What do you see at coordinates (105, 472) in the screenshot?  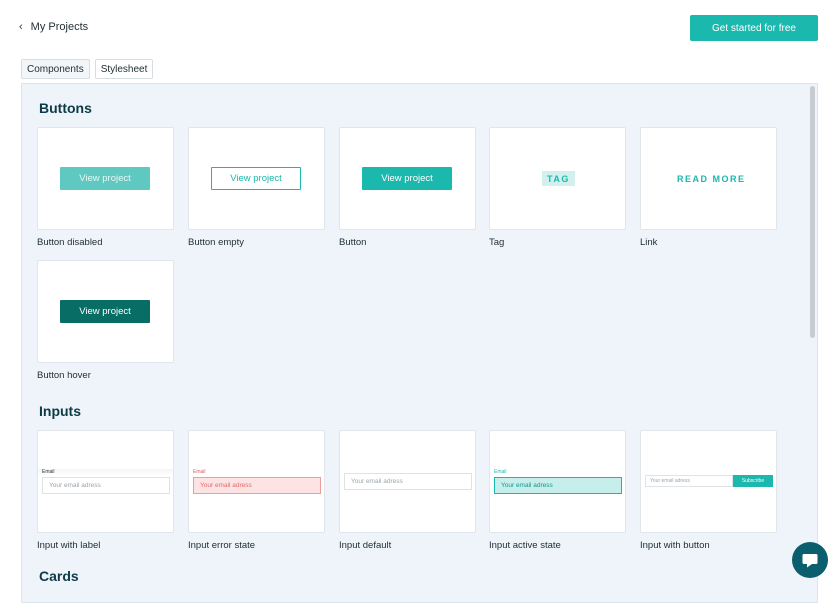 I see `card-shade` at bounding box center [105, 472].